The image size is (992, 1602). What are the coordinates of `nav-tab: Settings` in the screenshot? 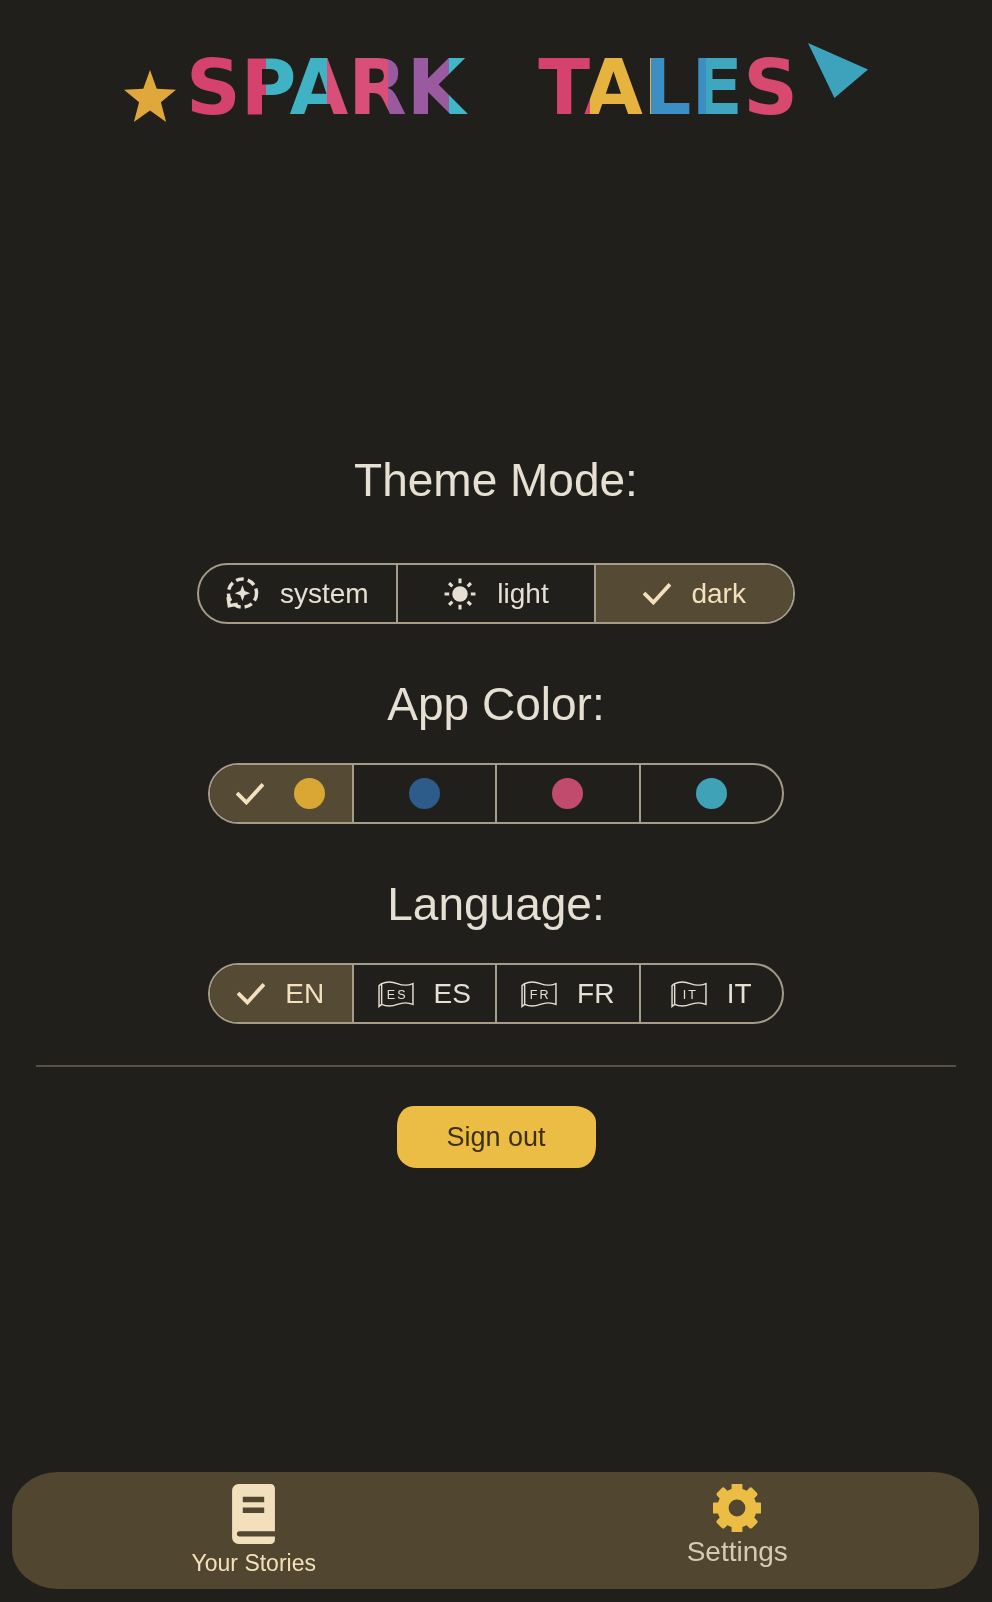 It's located at (737, 1520).